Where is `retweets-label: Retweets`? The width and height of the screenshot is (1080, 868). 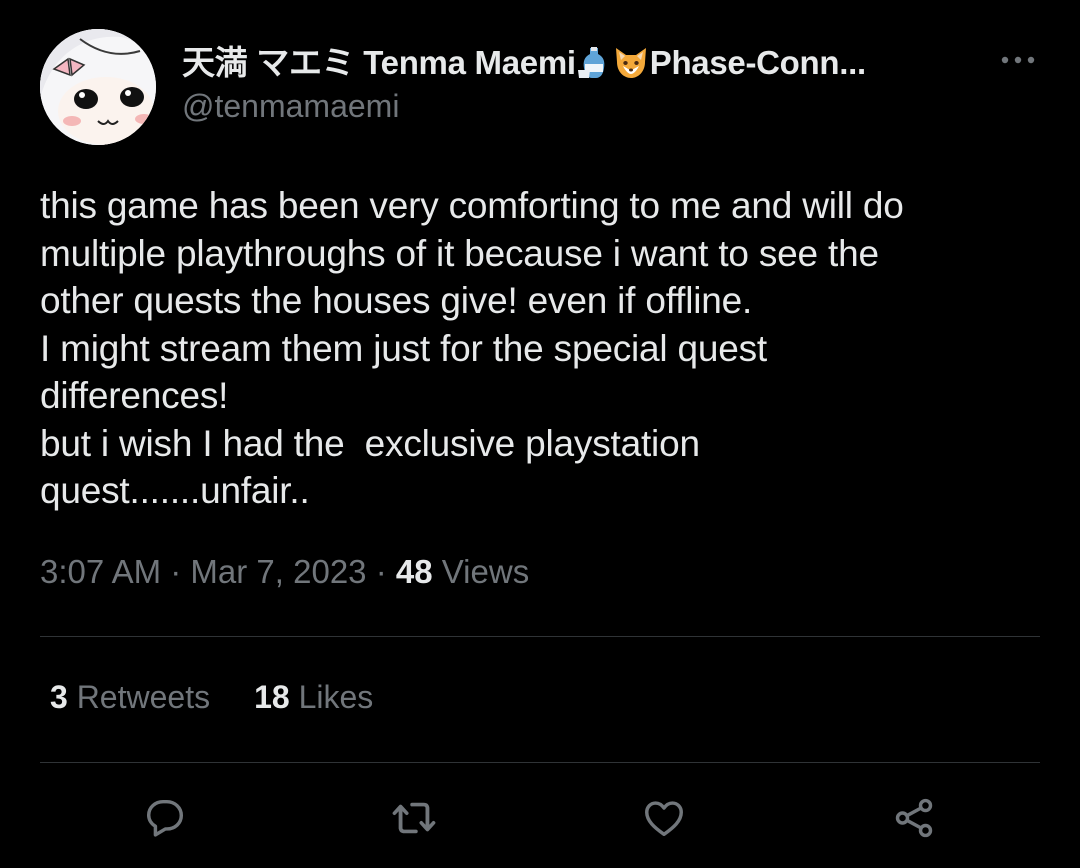
retweets-label: Retweets is located at coordinates (143, 697).